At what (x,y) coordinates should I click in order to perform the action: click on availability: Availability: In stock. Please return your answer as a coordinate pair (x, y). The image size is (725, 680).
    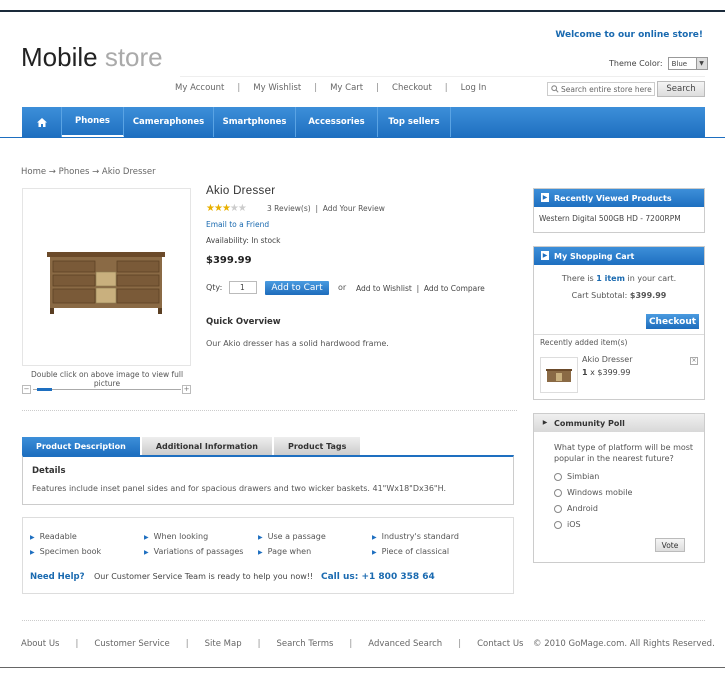
    Looking at the image, I should click on (243, 240).